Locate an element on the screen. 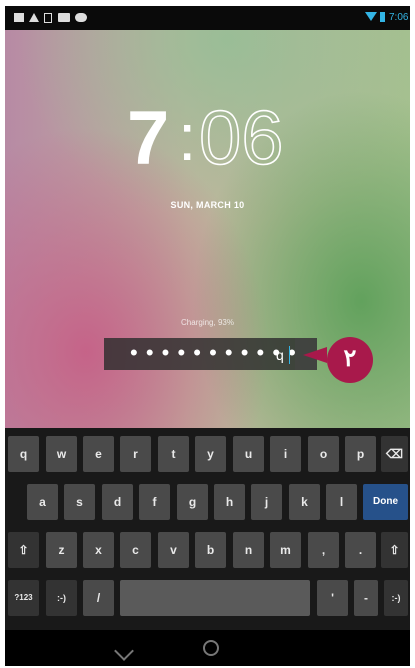  backspace-key: ⌫ is located at coordinates (394, 454).